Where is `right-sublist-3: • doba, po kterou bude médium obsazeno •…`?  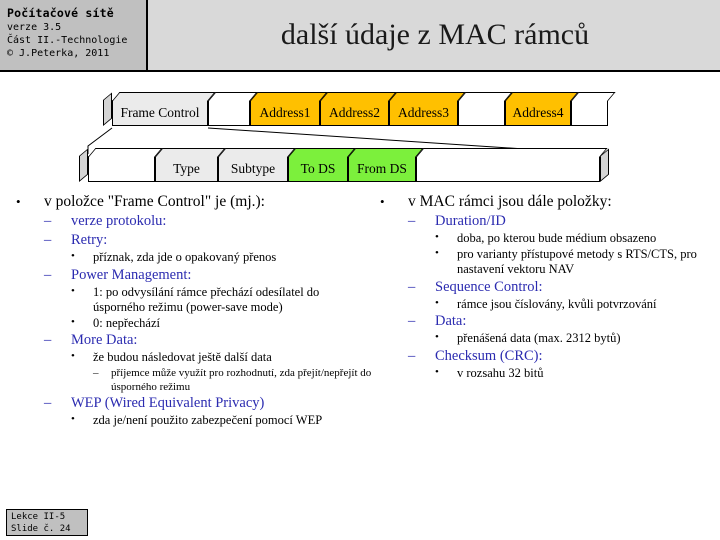
right-sublist-3: • doba, po kterou bude médium obsazeno •… is located at coordinates (575, 254).